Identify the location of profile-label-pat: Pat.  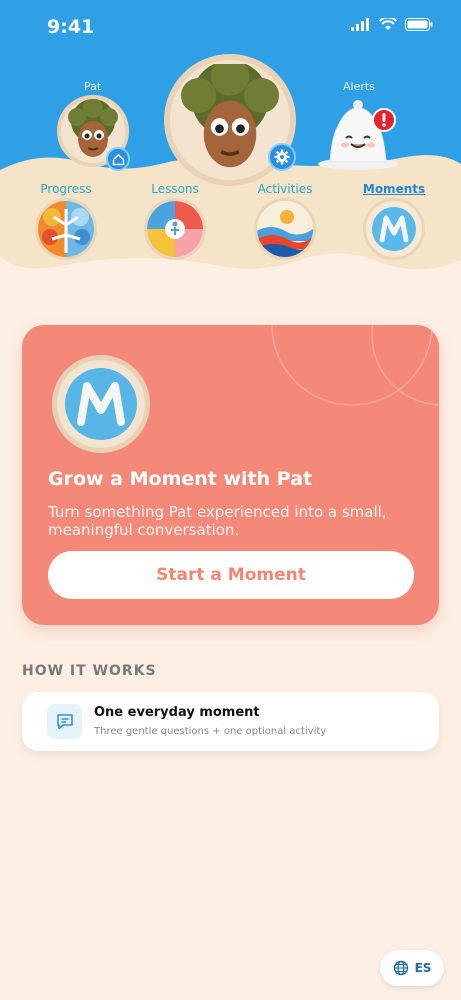
(93, 86).